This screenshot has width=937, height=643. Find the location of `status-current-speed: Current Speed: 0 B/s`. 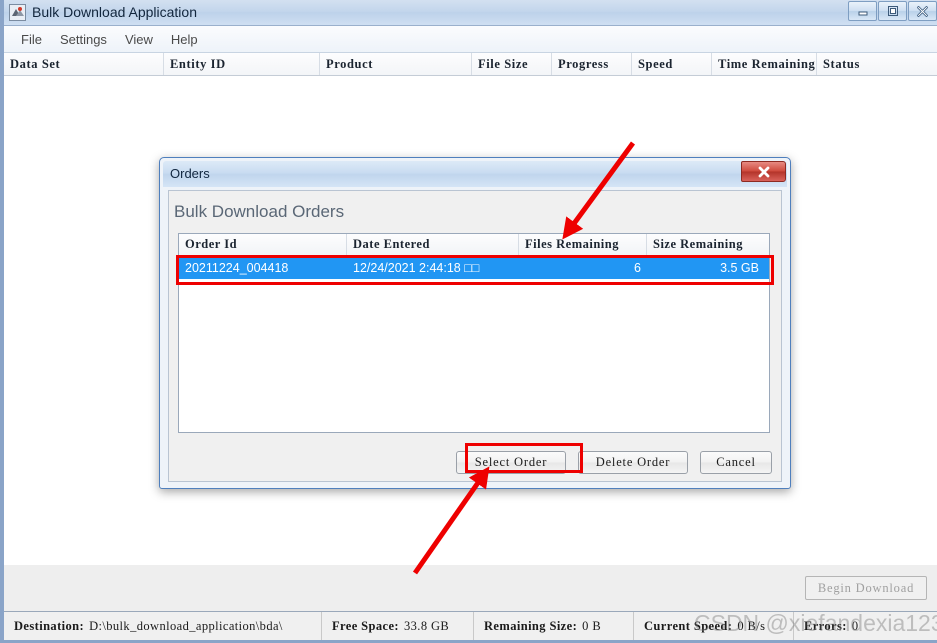

status-current-speed: Current Speed: 0 B/s is located at coordinates (714, 626).